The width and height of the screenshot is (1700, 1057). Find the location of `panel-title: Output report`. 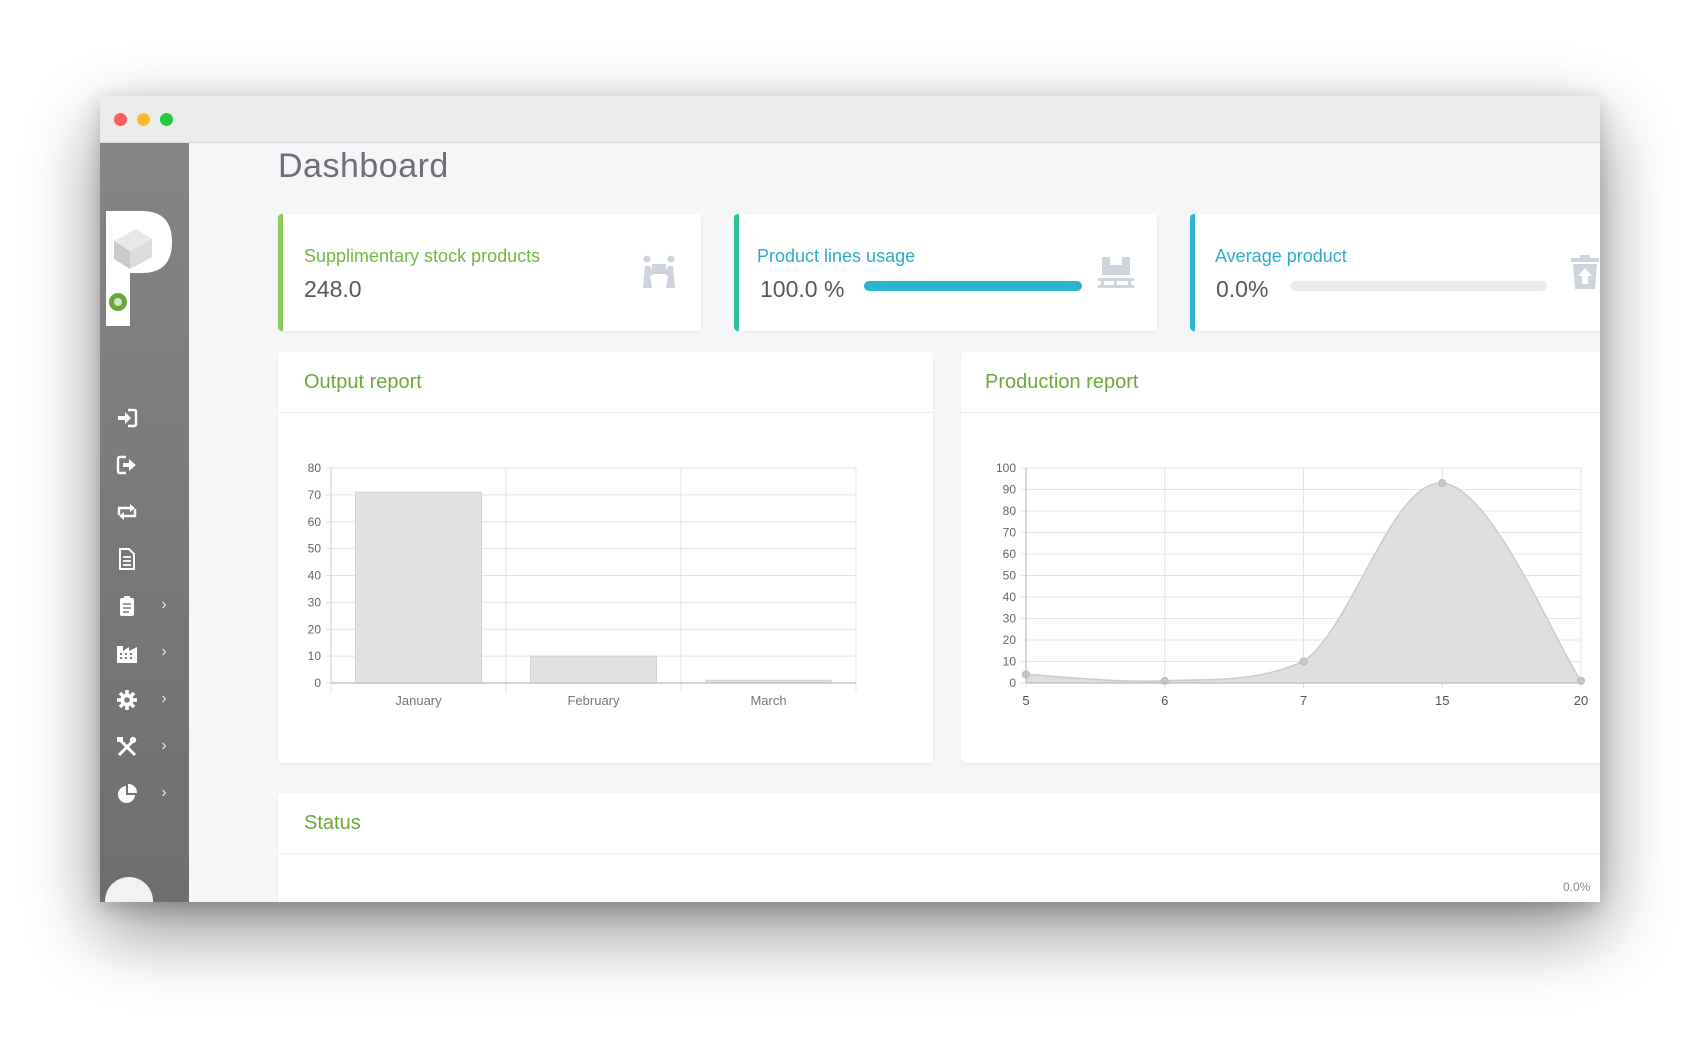

panel-title: Output report is located at coordinates (363, 382).